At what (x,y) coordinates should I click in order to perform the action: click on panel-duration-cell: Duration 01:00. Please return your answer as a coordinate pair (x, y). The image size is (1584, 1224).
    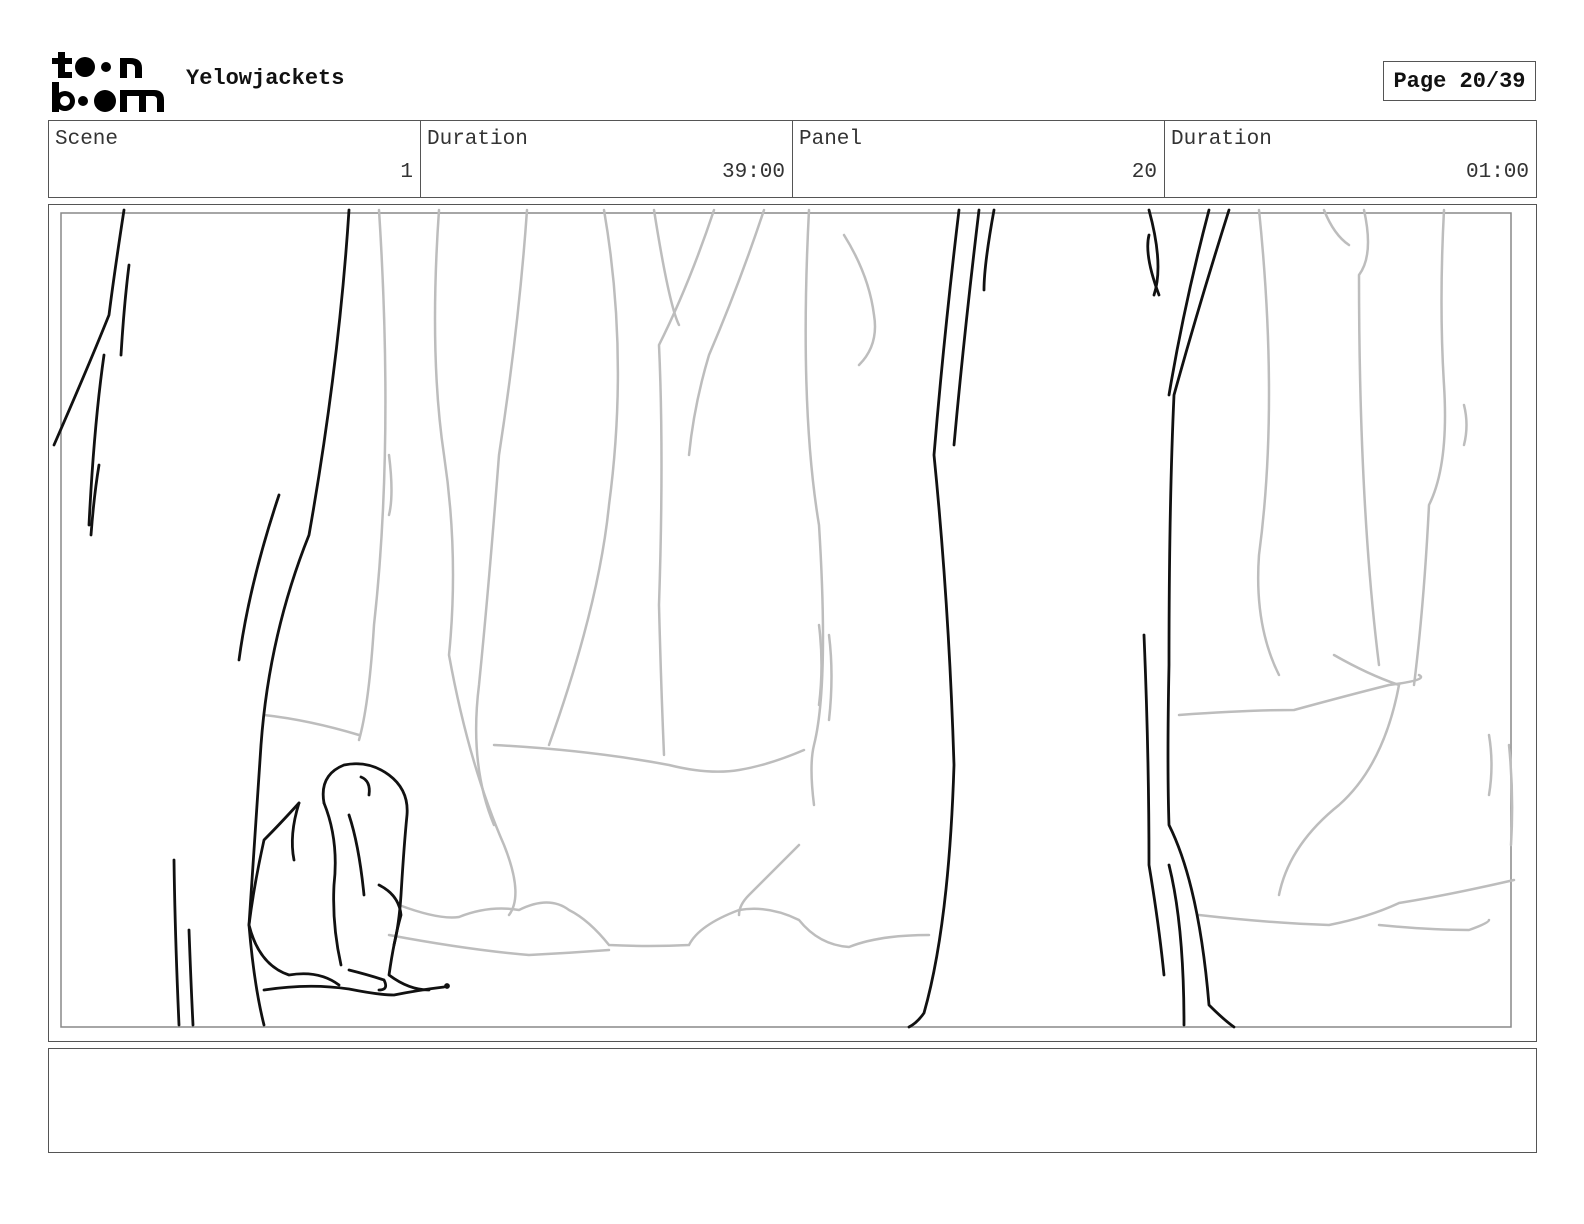
    Looking at the image, I should click on (1350, 159).